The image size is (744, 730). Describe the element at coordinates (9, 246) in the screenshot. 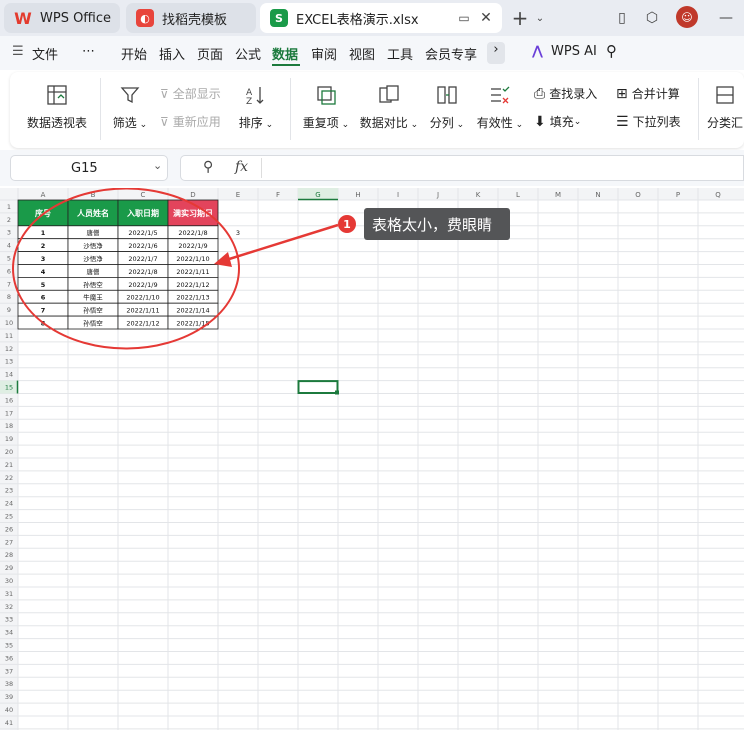

I see `row-header-4: 4` at that location.